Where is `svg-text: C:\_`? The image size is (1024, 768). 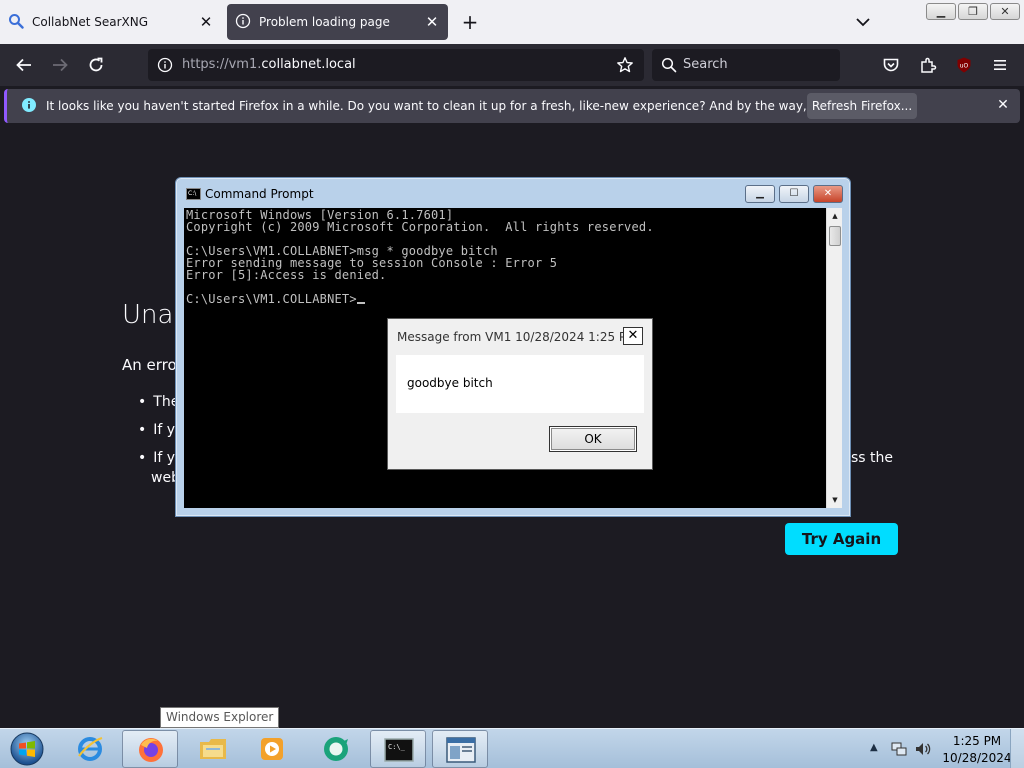 svg-text: C:\_ is located at coordinates (397, 747).